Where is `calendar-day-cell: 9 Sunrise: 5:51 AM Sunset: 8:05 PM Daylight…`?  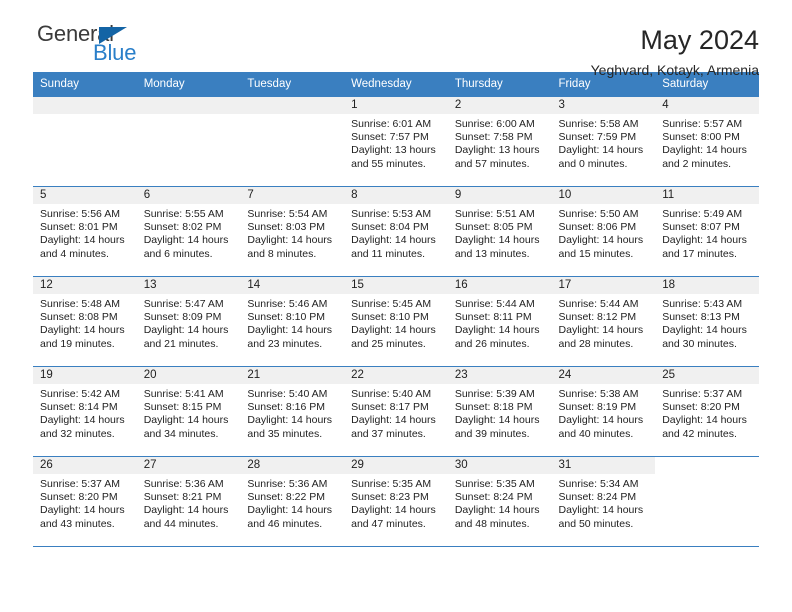 calendar-day-cell: 9 Sunrise: 5:51 AM Sunset: 8:05 PM Daylight… is located at coordinates (499, 231).